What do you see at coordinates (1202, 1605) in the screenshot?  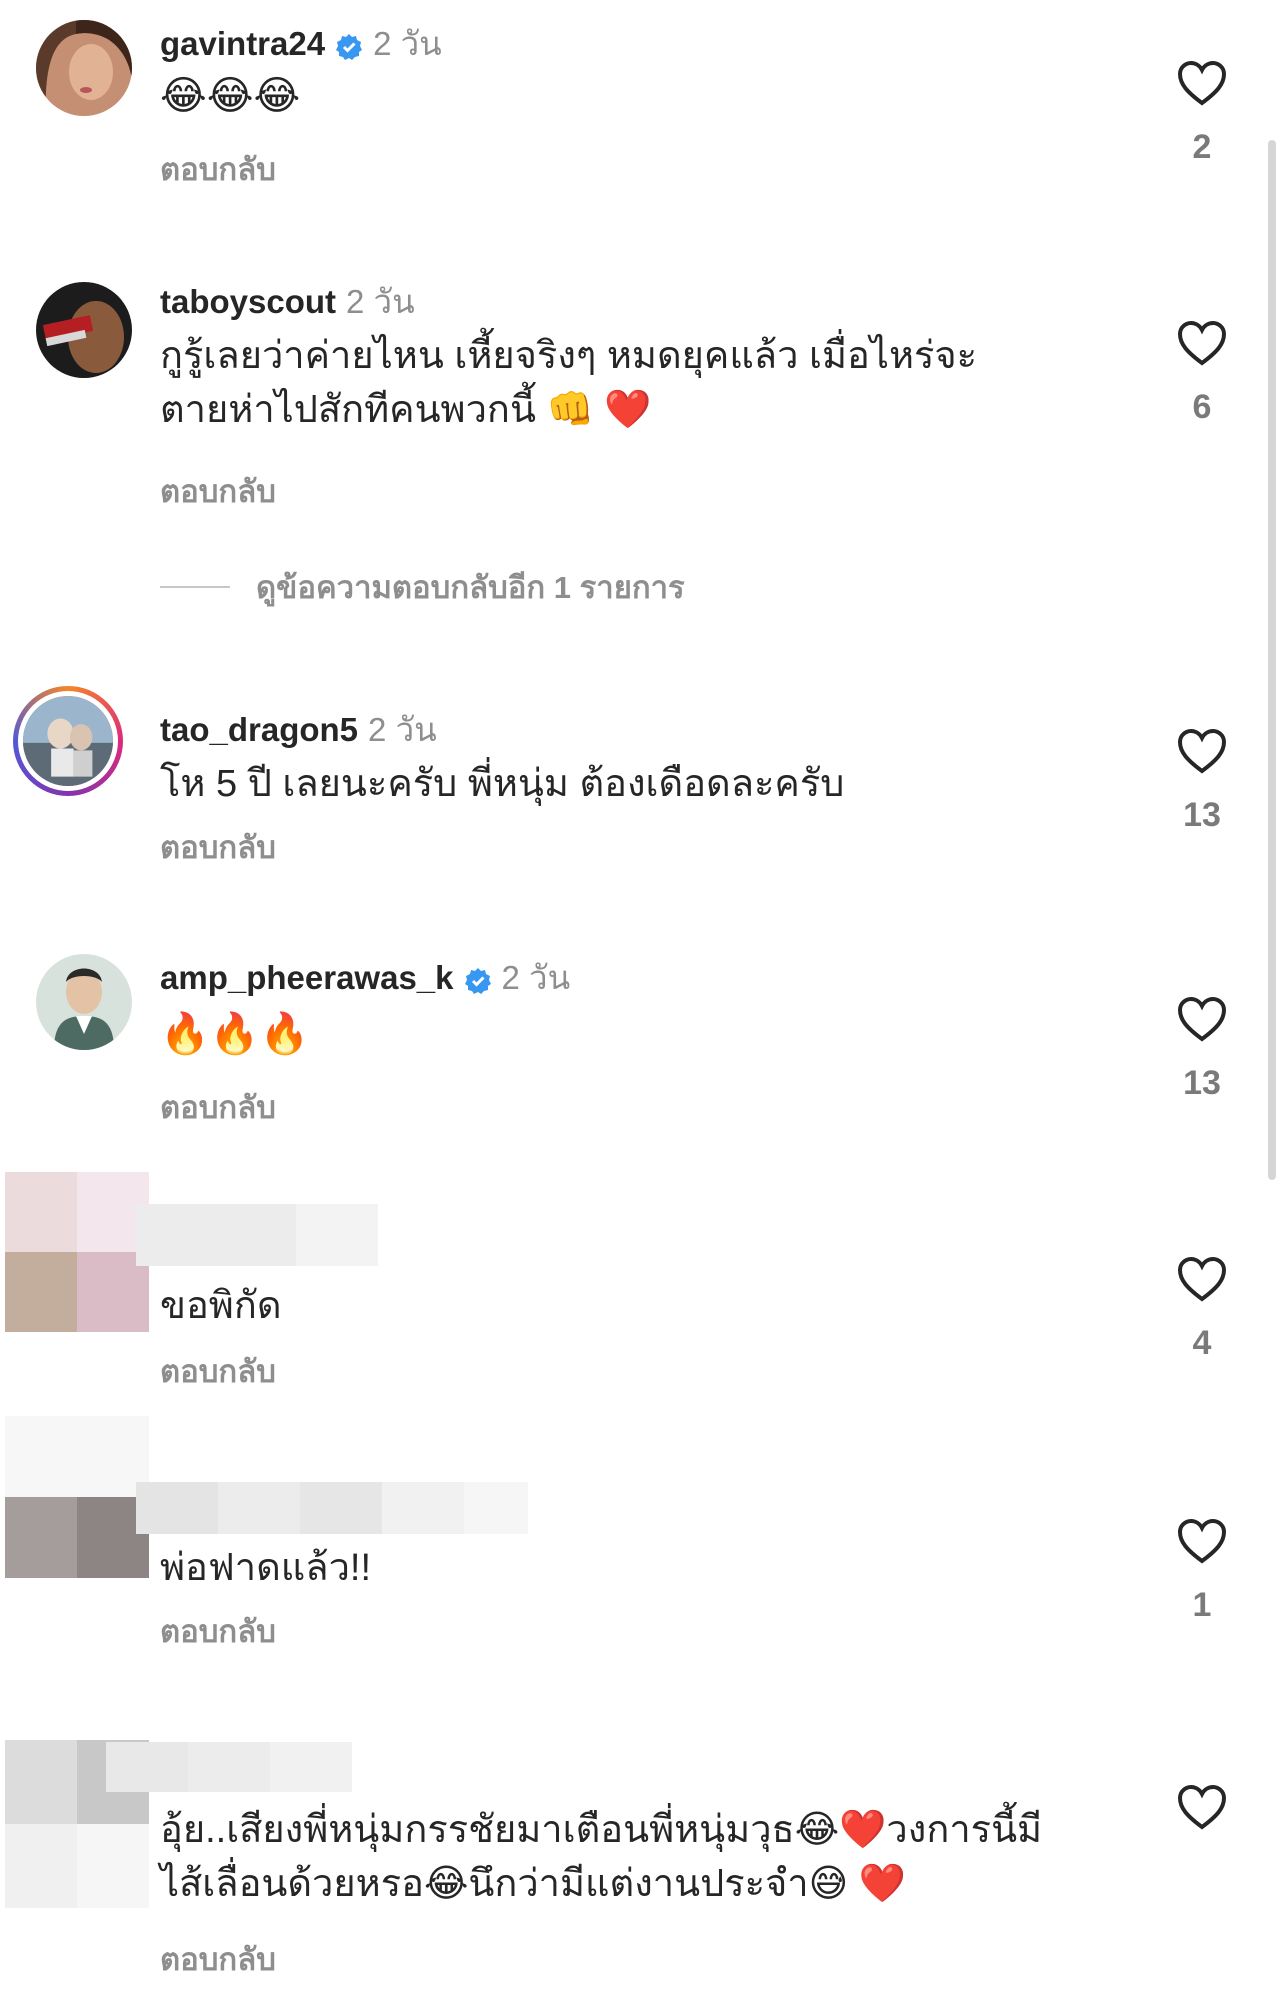 I see `like-count: 1` at bounding box center [1202, 1605].